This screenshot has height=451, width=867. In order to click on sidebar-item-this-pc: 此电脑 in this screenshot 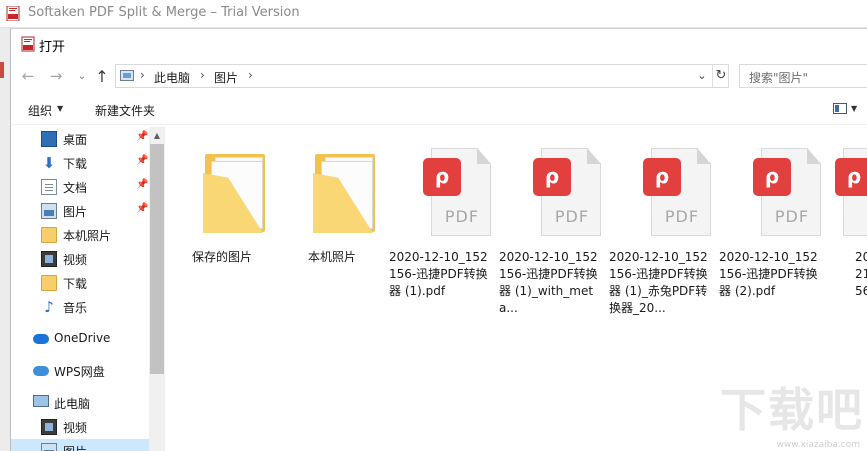, I will do `click(80, 403)`.